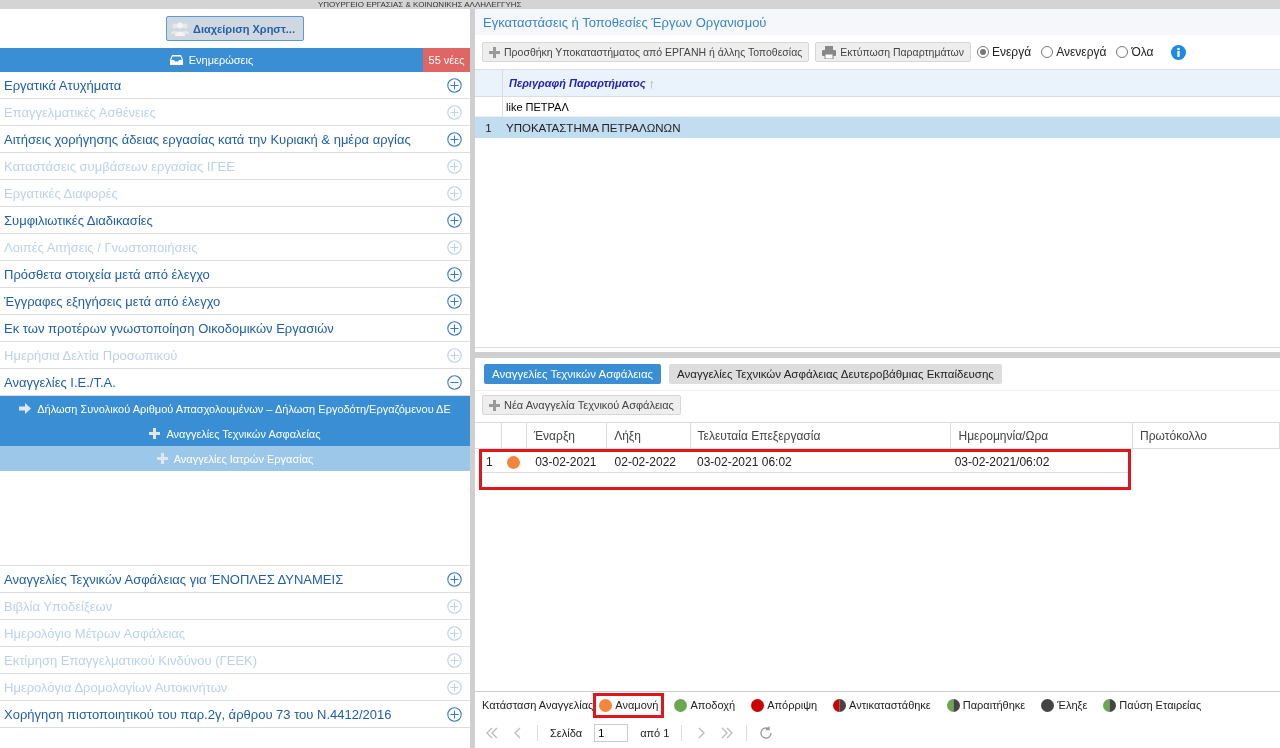 The height and width of the screenshot is (748, 1280). I want to click on info-icon, so click(1179, 52).